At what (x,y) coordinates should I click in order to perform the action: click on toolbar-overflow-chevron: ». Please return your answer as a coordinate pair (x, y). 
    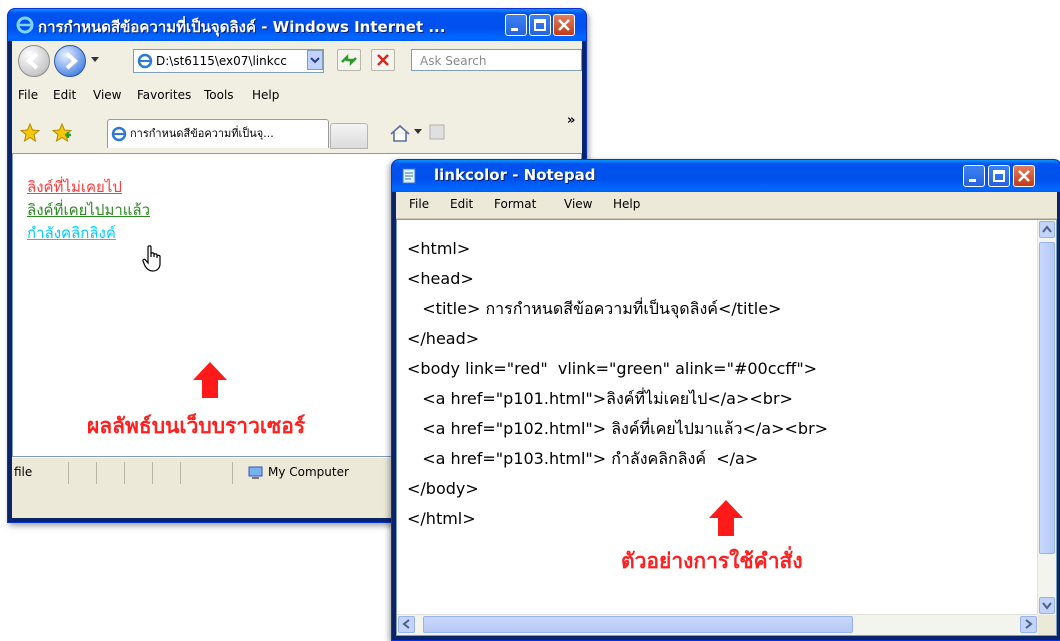
    Looking at the image, I should click on (571, 120).